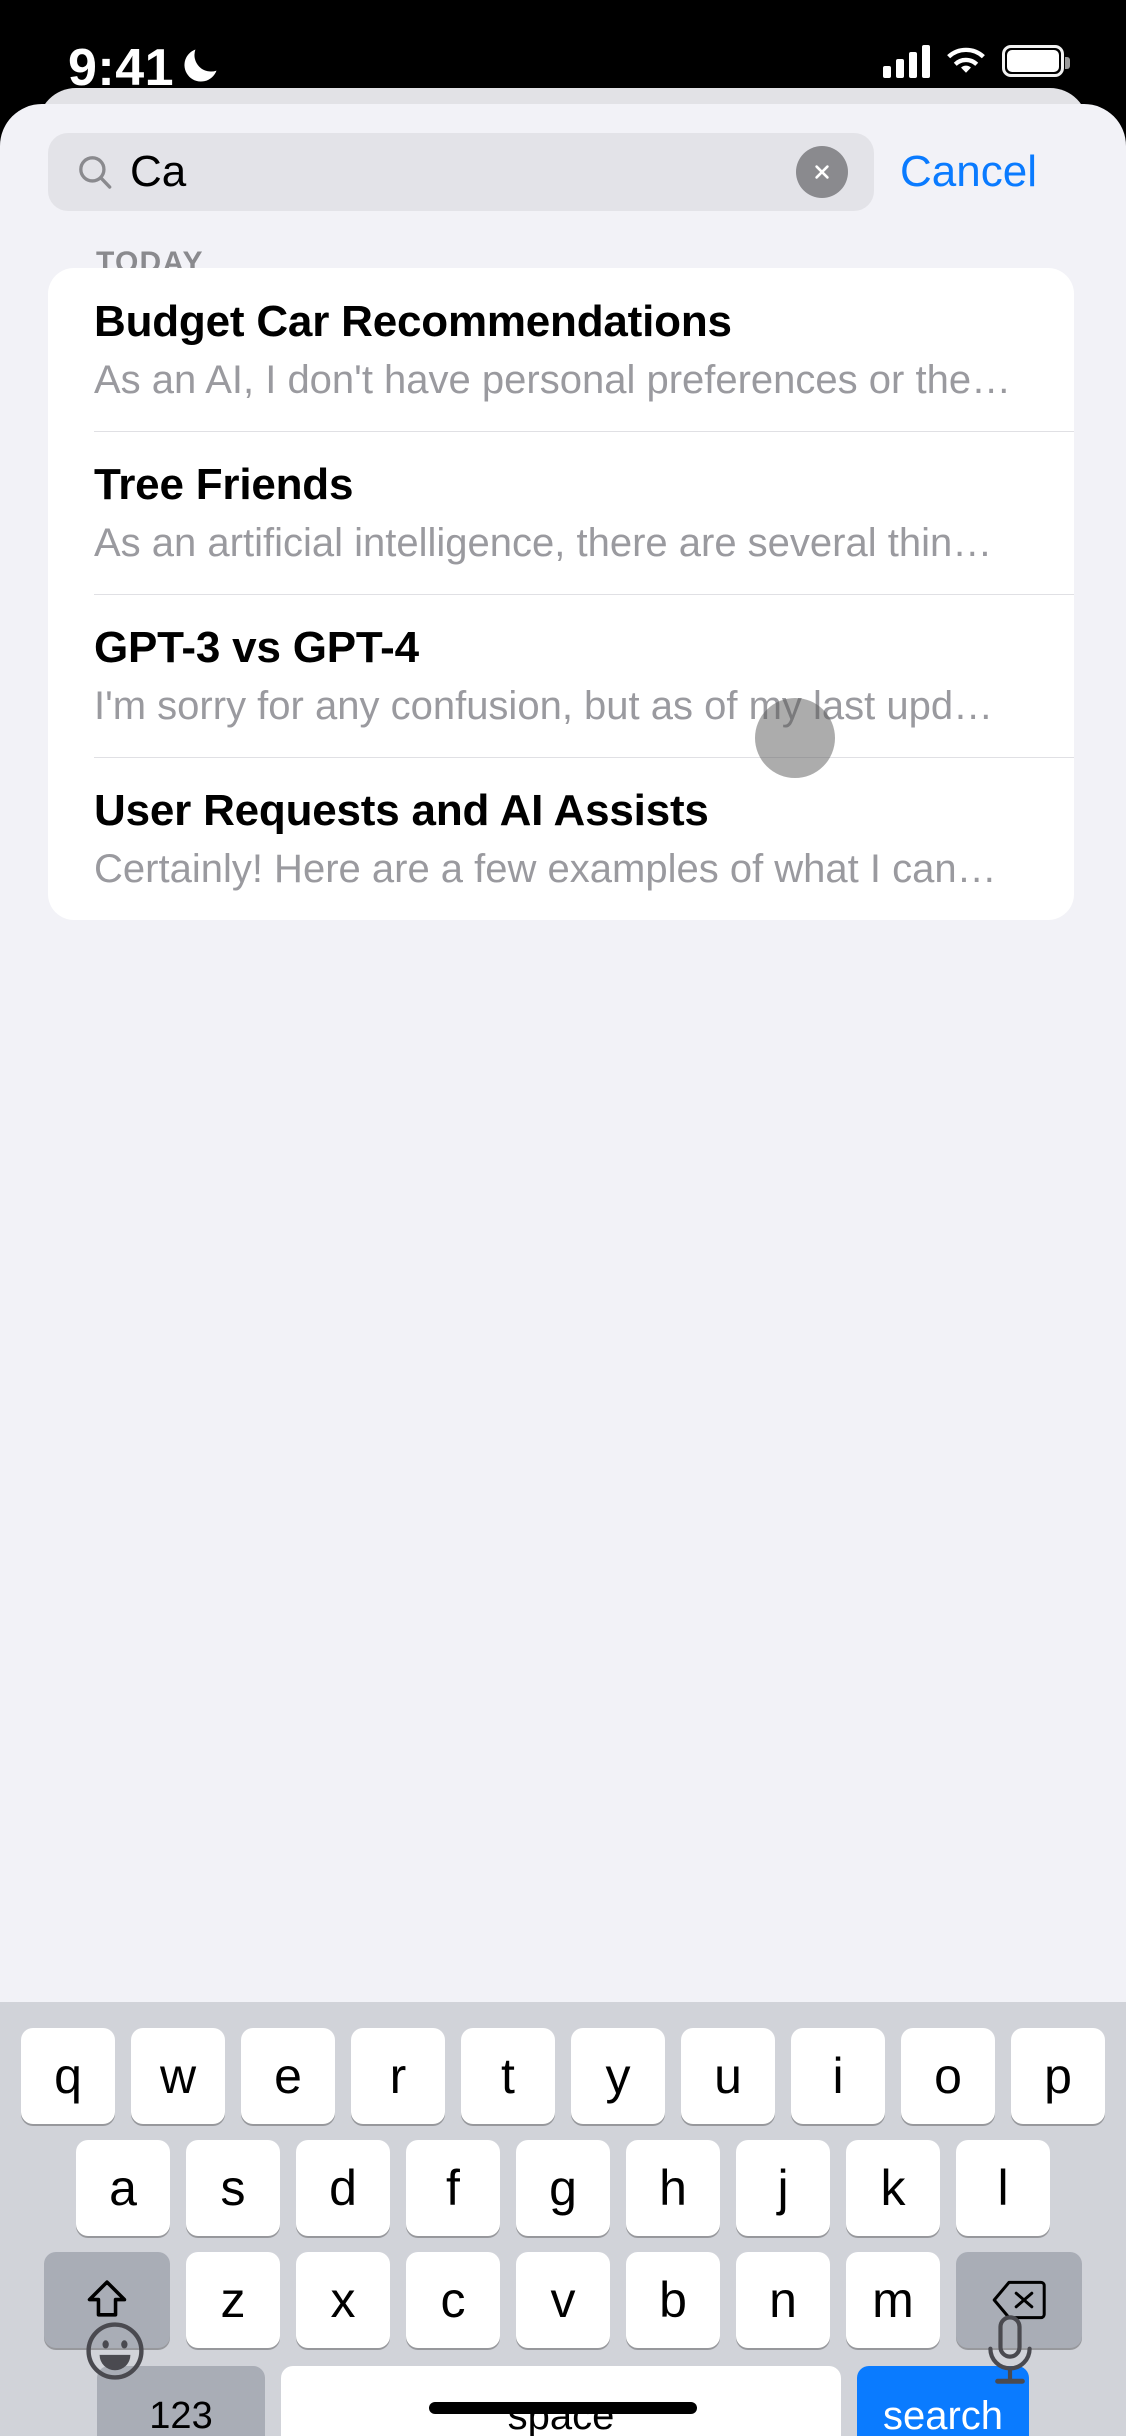 This screenshot has height=2436, width=1126. Describe the element at coordinates (343, 2188) in the screenshot. I see `key-d: d` at that location.